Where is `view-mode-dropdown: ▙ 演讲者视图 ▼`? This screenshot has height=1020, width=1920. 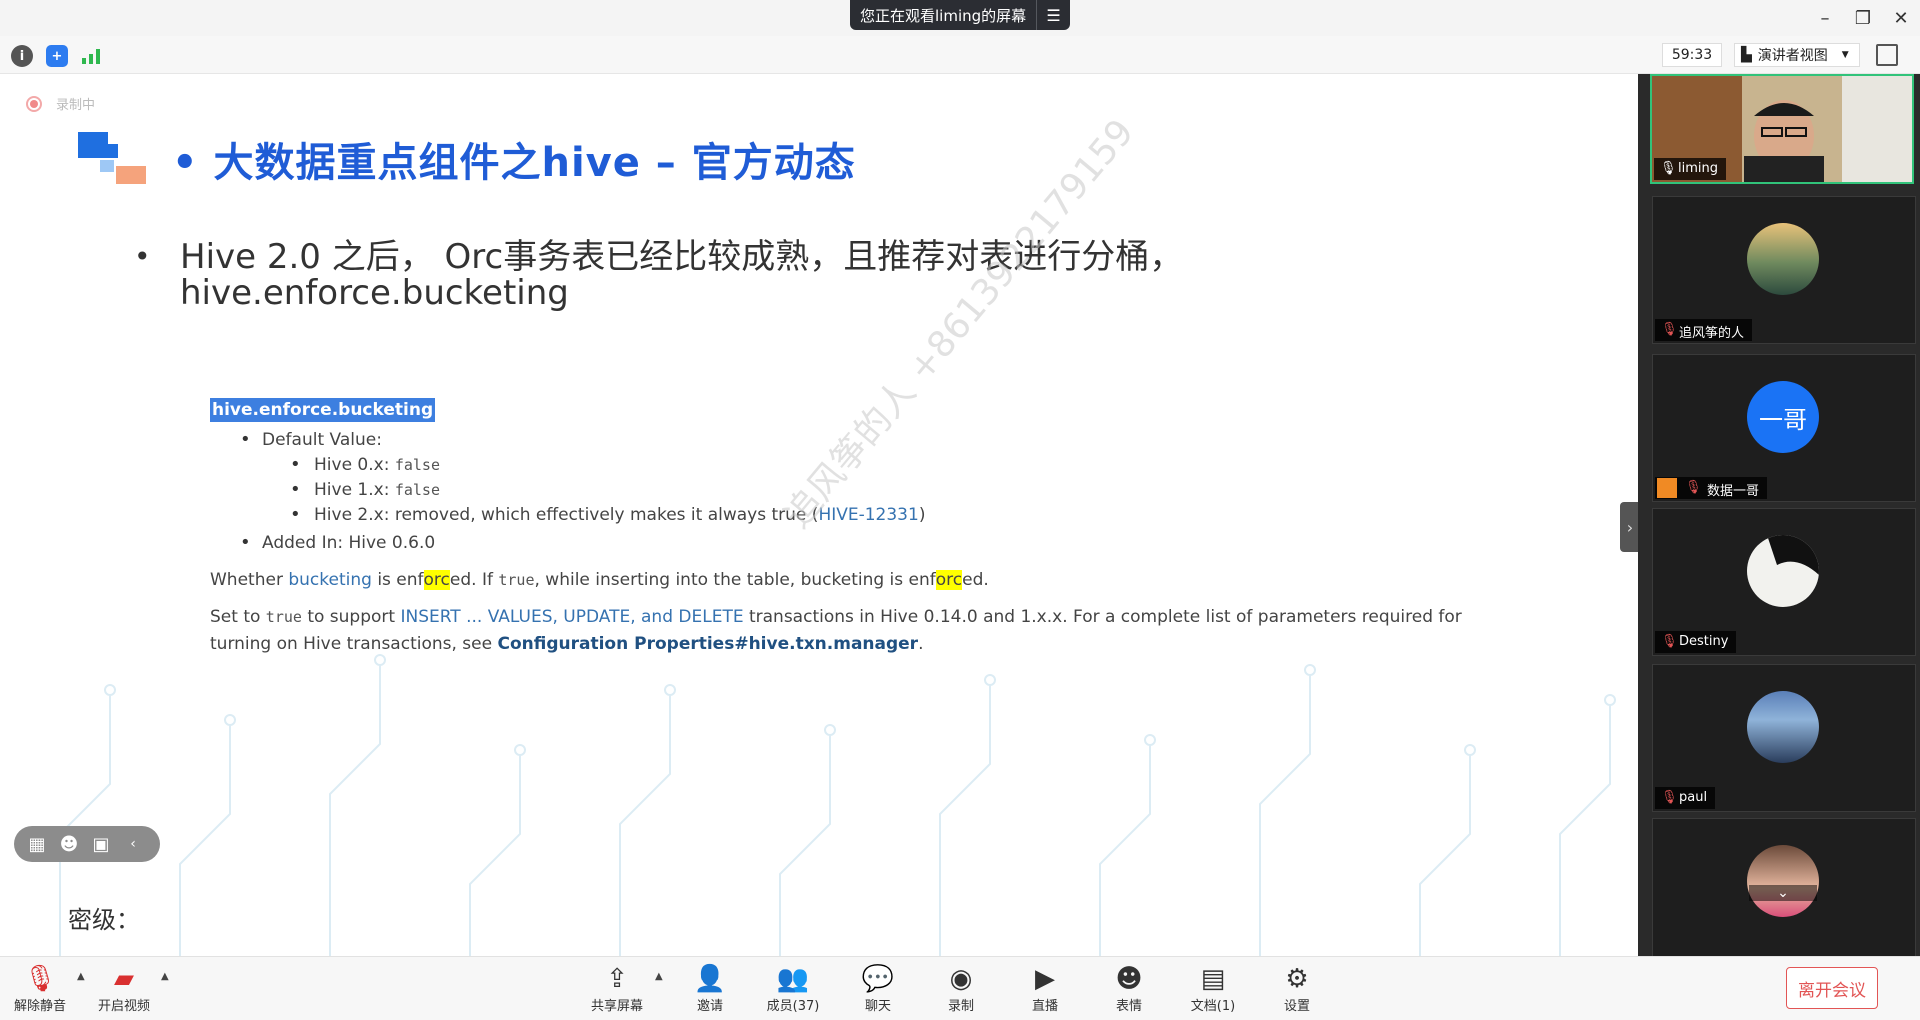 view-mode-dropdown: ▙ 演讲者视图 ▼ is located at coordinates (1797, 55).